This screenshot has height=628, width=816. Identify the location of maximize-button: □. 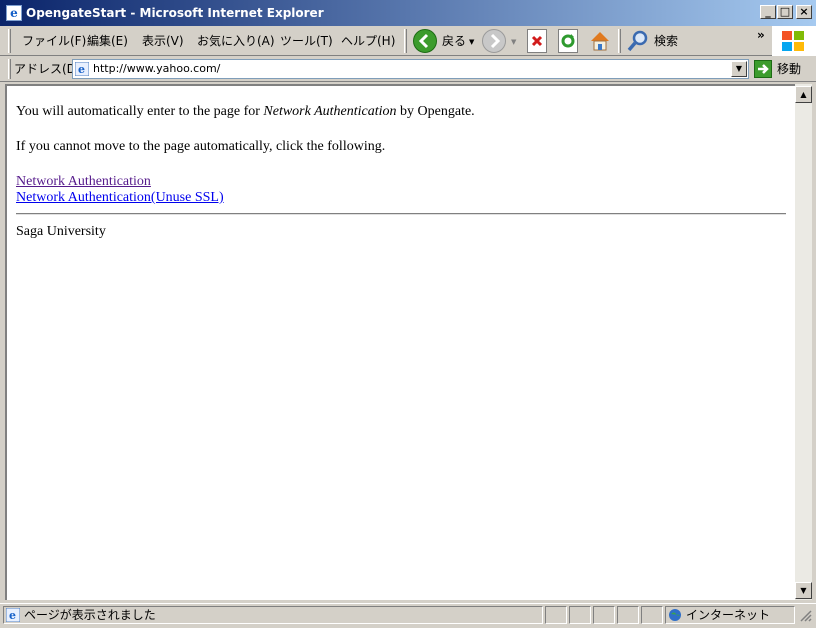
(785, 12).